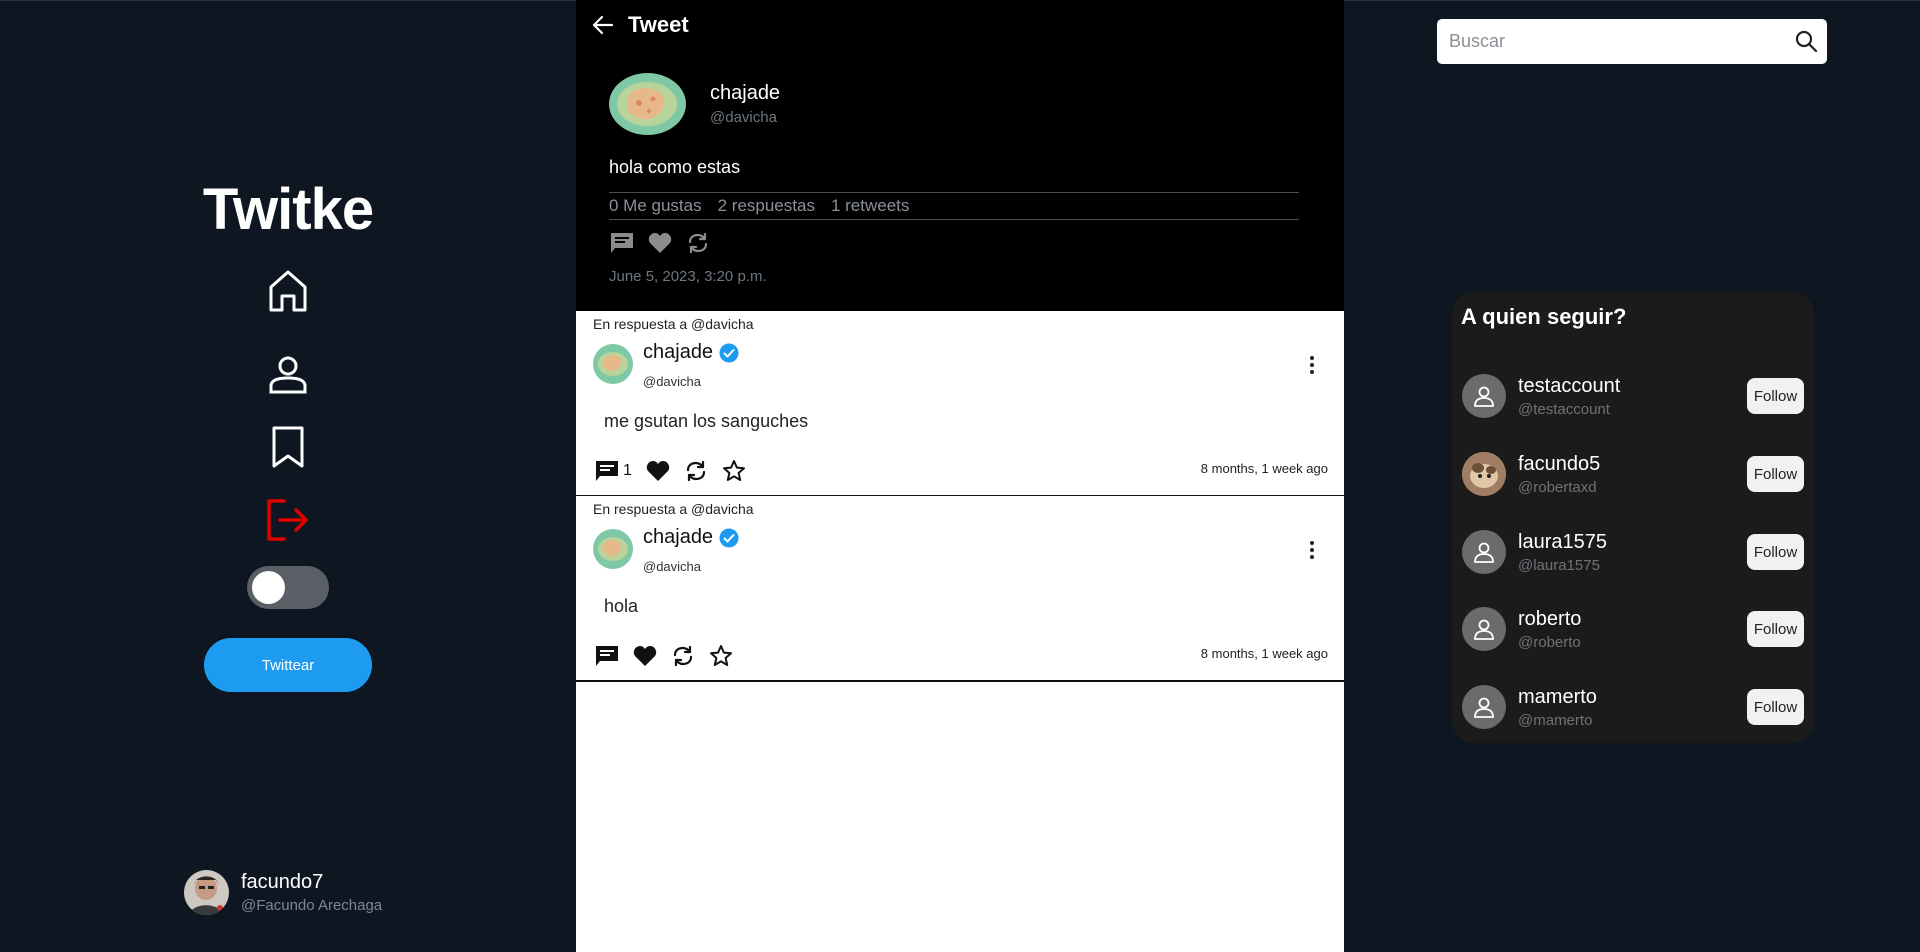 The height and width of the screenshot is (952, 1920). I want to click on suggested-user-handle: @laura1575, so click(1559, 565).